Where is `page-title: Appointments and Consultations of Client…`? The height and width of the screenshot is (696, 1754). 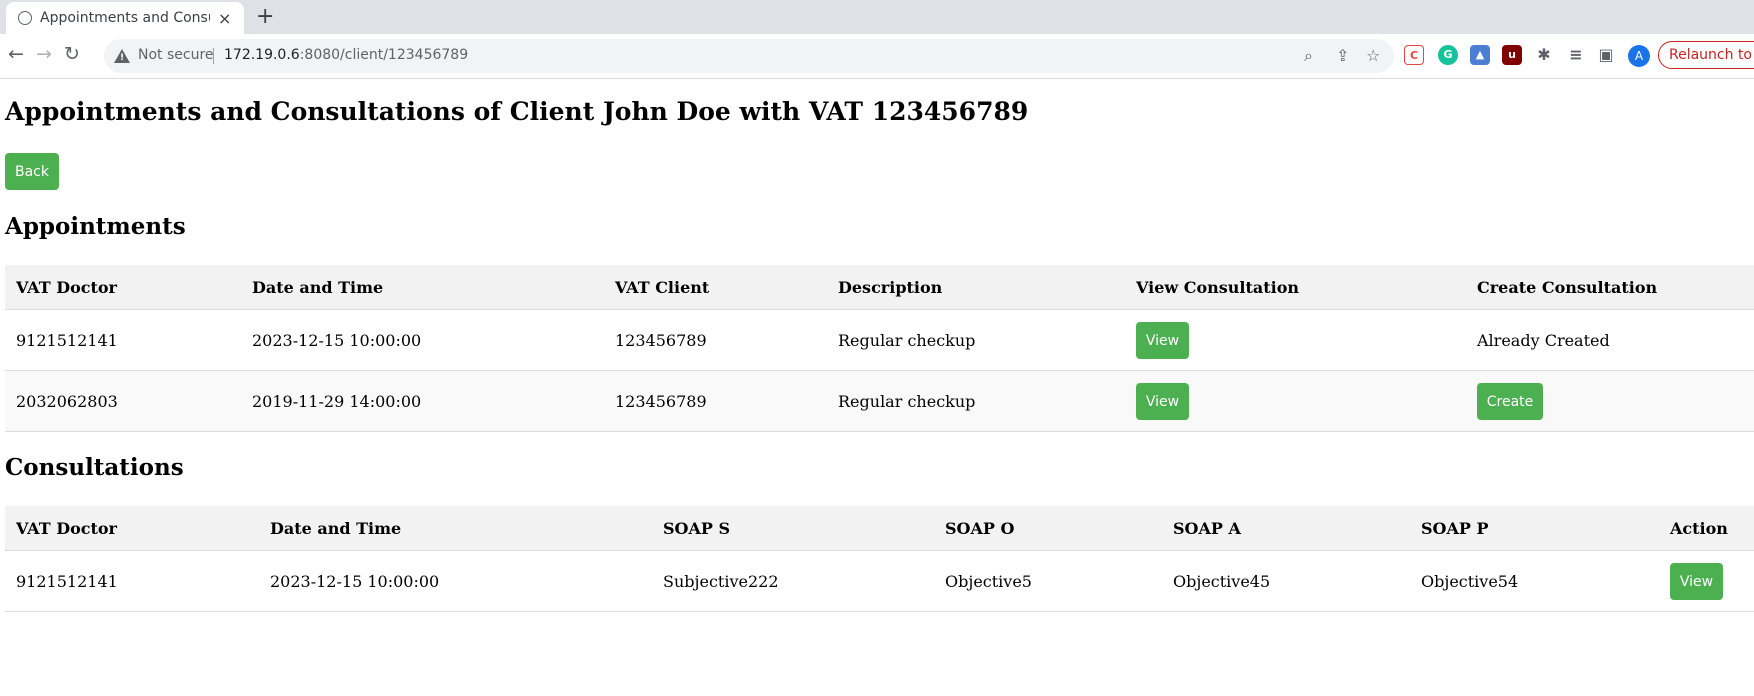
page-title: Appointments and Consultations of Client… is located at coordinates (517, 111).